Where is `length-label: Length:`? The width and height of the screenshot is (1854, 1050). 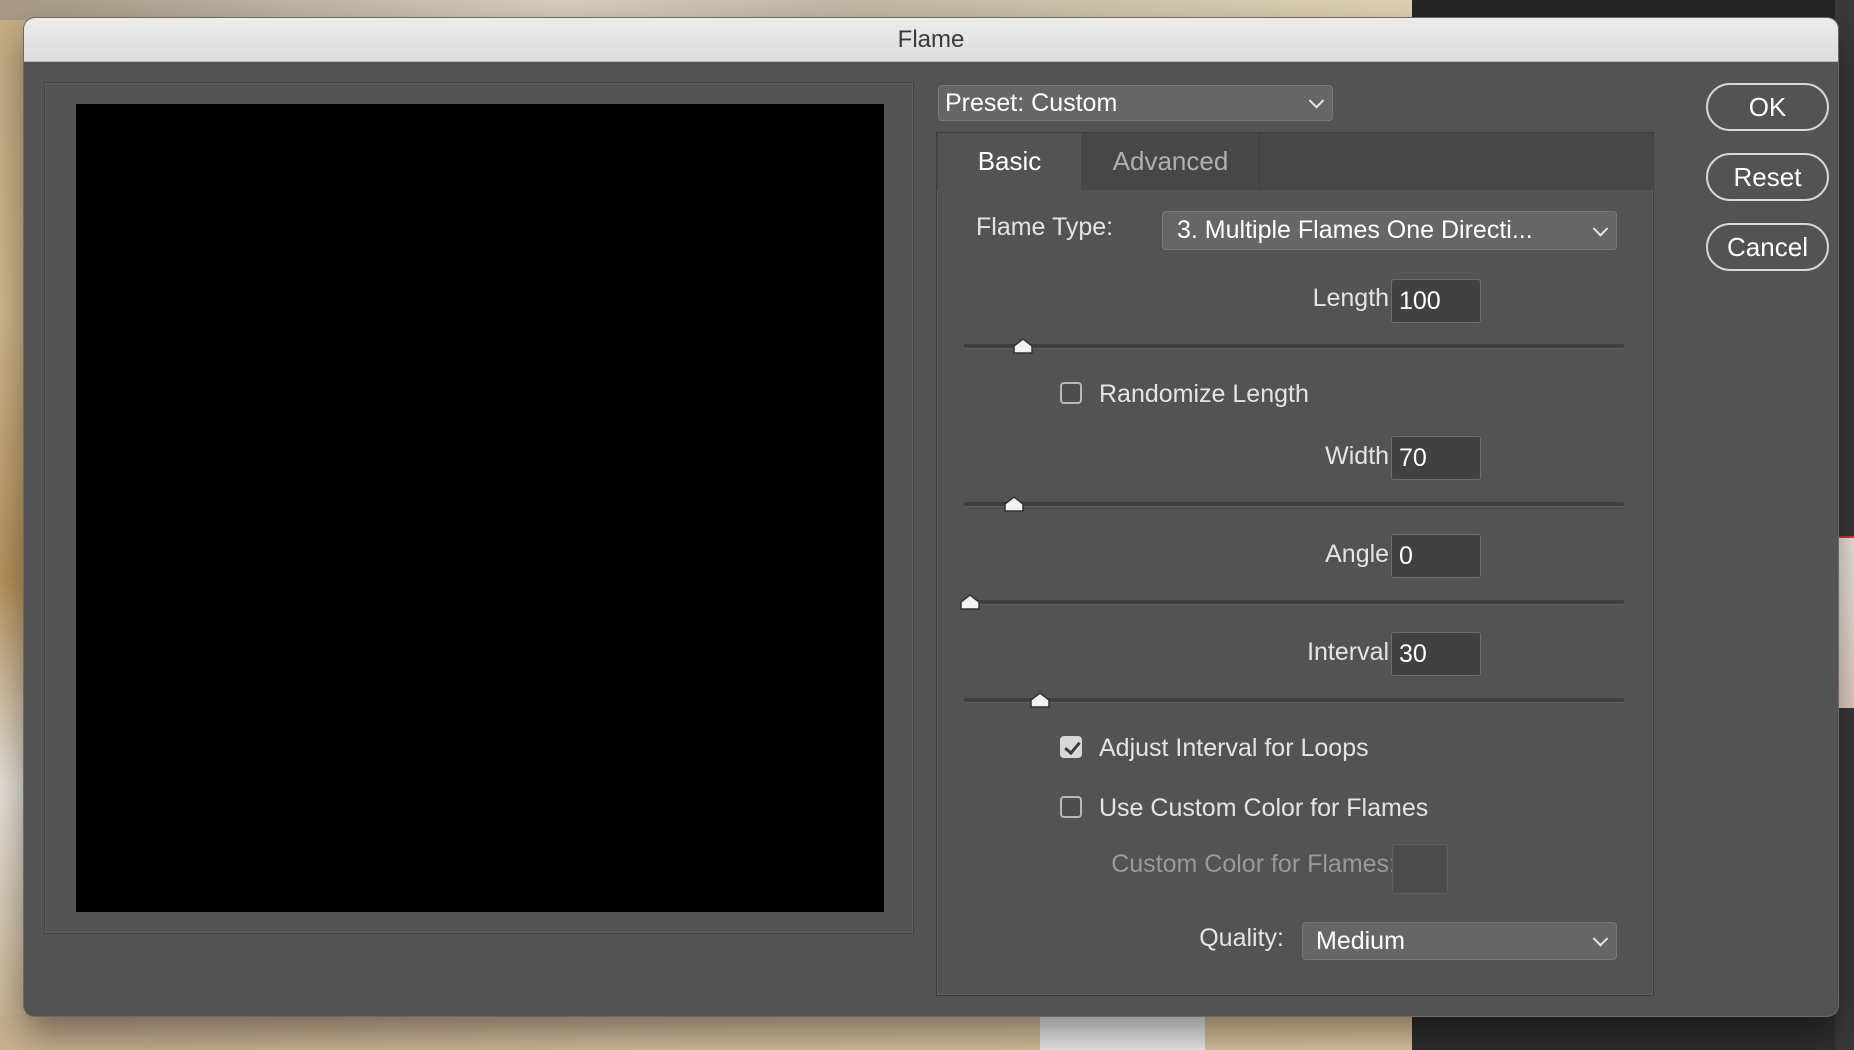 length-label: Length: is located at coordinates (1354, 298).